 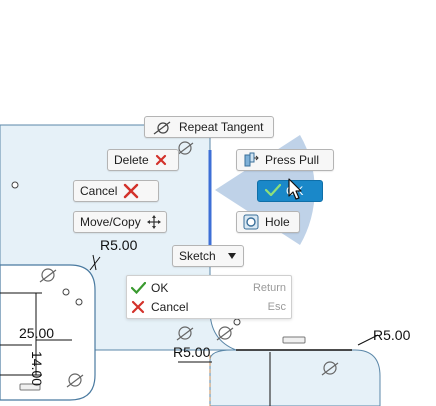 I want to click on tangent-constraint-icon, so click(x=162, y=127).